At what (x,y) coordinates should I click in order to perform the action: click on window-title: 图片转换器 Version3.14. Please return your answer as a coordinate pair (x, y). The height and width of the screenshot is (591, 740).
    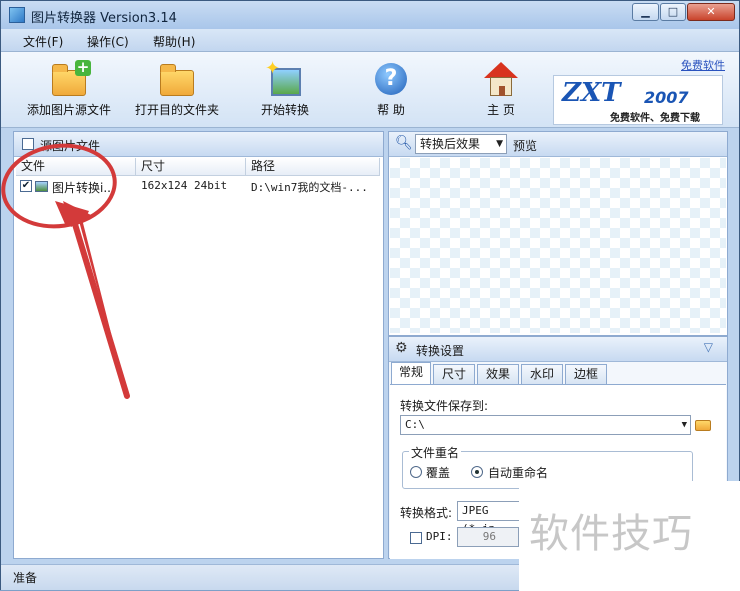
    Looking at the image, I should click on (104, 18).